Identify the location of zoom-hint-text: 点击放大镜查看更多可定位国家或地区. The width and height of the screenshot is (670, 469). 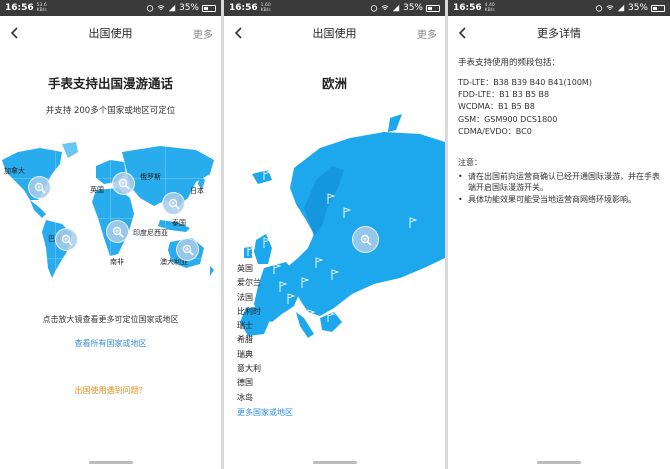
(110, 319).